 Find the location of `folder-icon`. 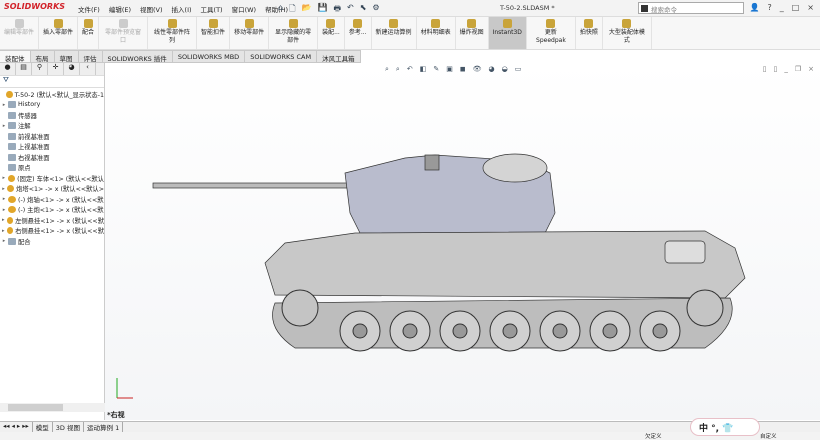

folder-icon is located at coordinates (12, 115).